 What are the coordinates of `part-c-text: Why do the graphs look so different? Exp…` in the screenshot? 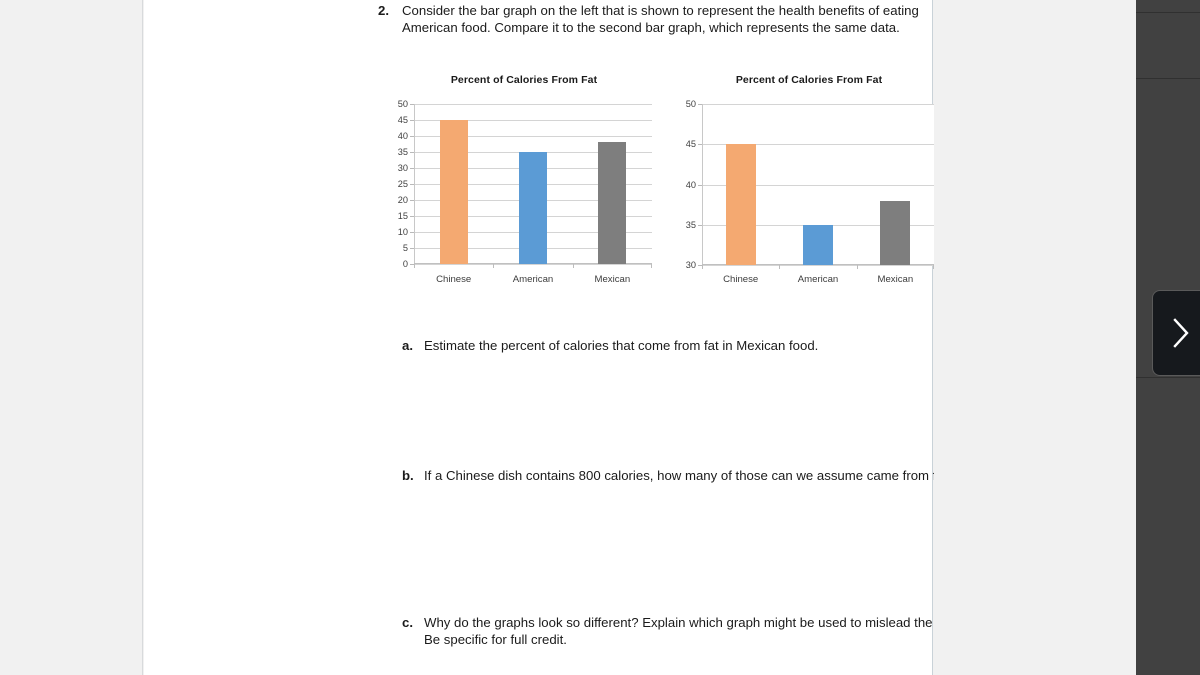 It's located at (701, 631).